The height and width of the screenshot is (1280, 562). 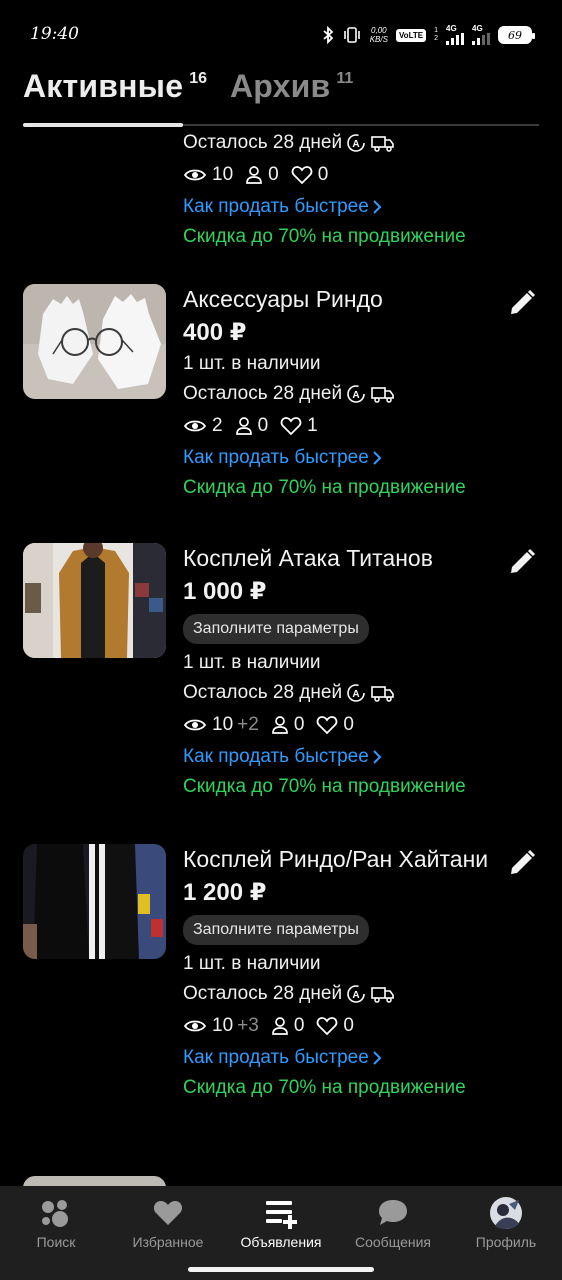 I want to click on listing-title: Косплей Риндо/Ран Хайтани, so click(x=343, y=859).